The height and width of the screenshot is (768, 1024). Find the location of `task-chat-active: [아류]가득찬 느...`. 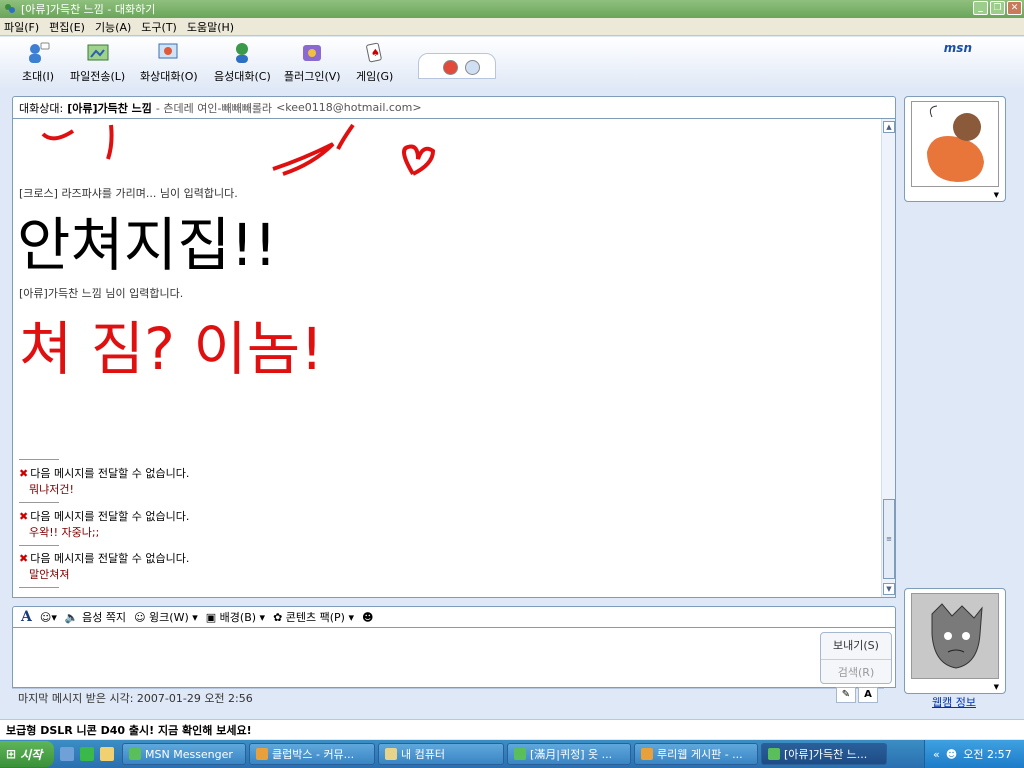

task-chat-active: [아류]가득찬 느... is located at coordinates (824, 754).